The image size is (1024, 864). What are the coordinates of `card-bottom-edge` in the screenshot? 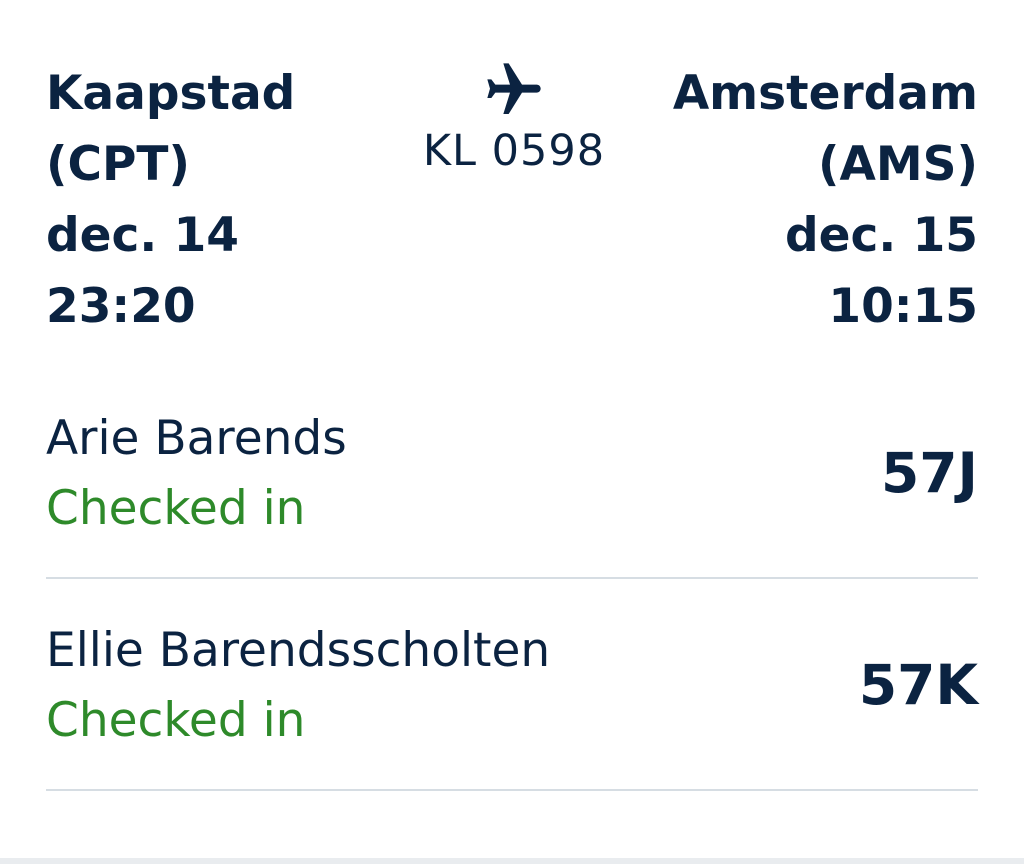 It's located at (512, 861).